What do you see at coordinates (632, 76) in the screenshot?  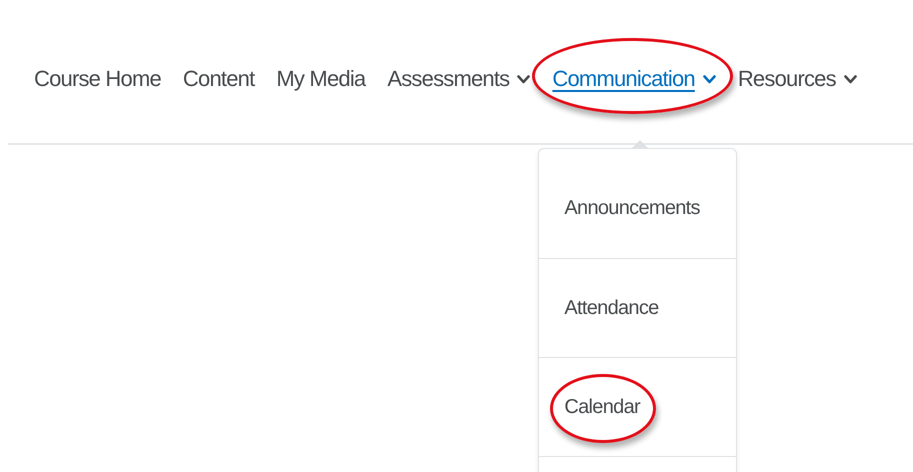 I see `nav-link: Communication` at bounding box center [632, 76].